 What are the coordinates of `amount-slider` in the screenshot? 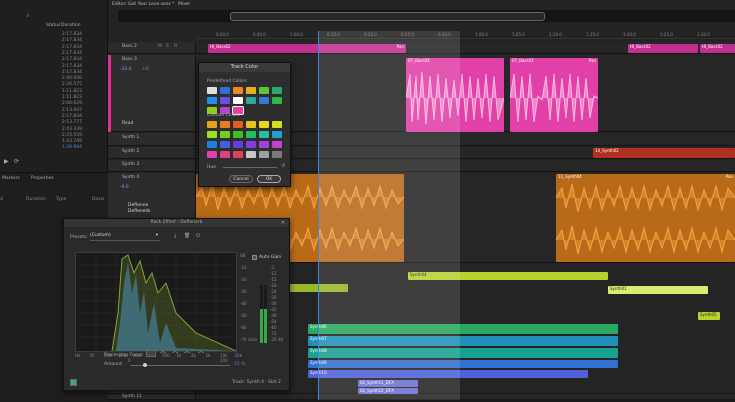 It's located at (180, 365).